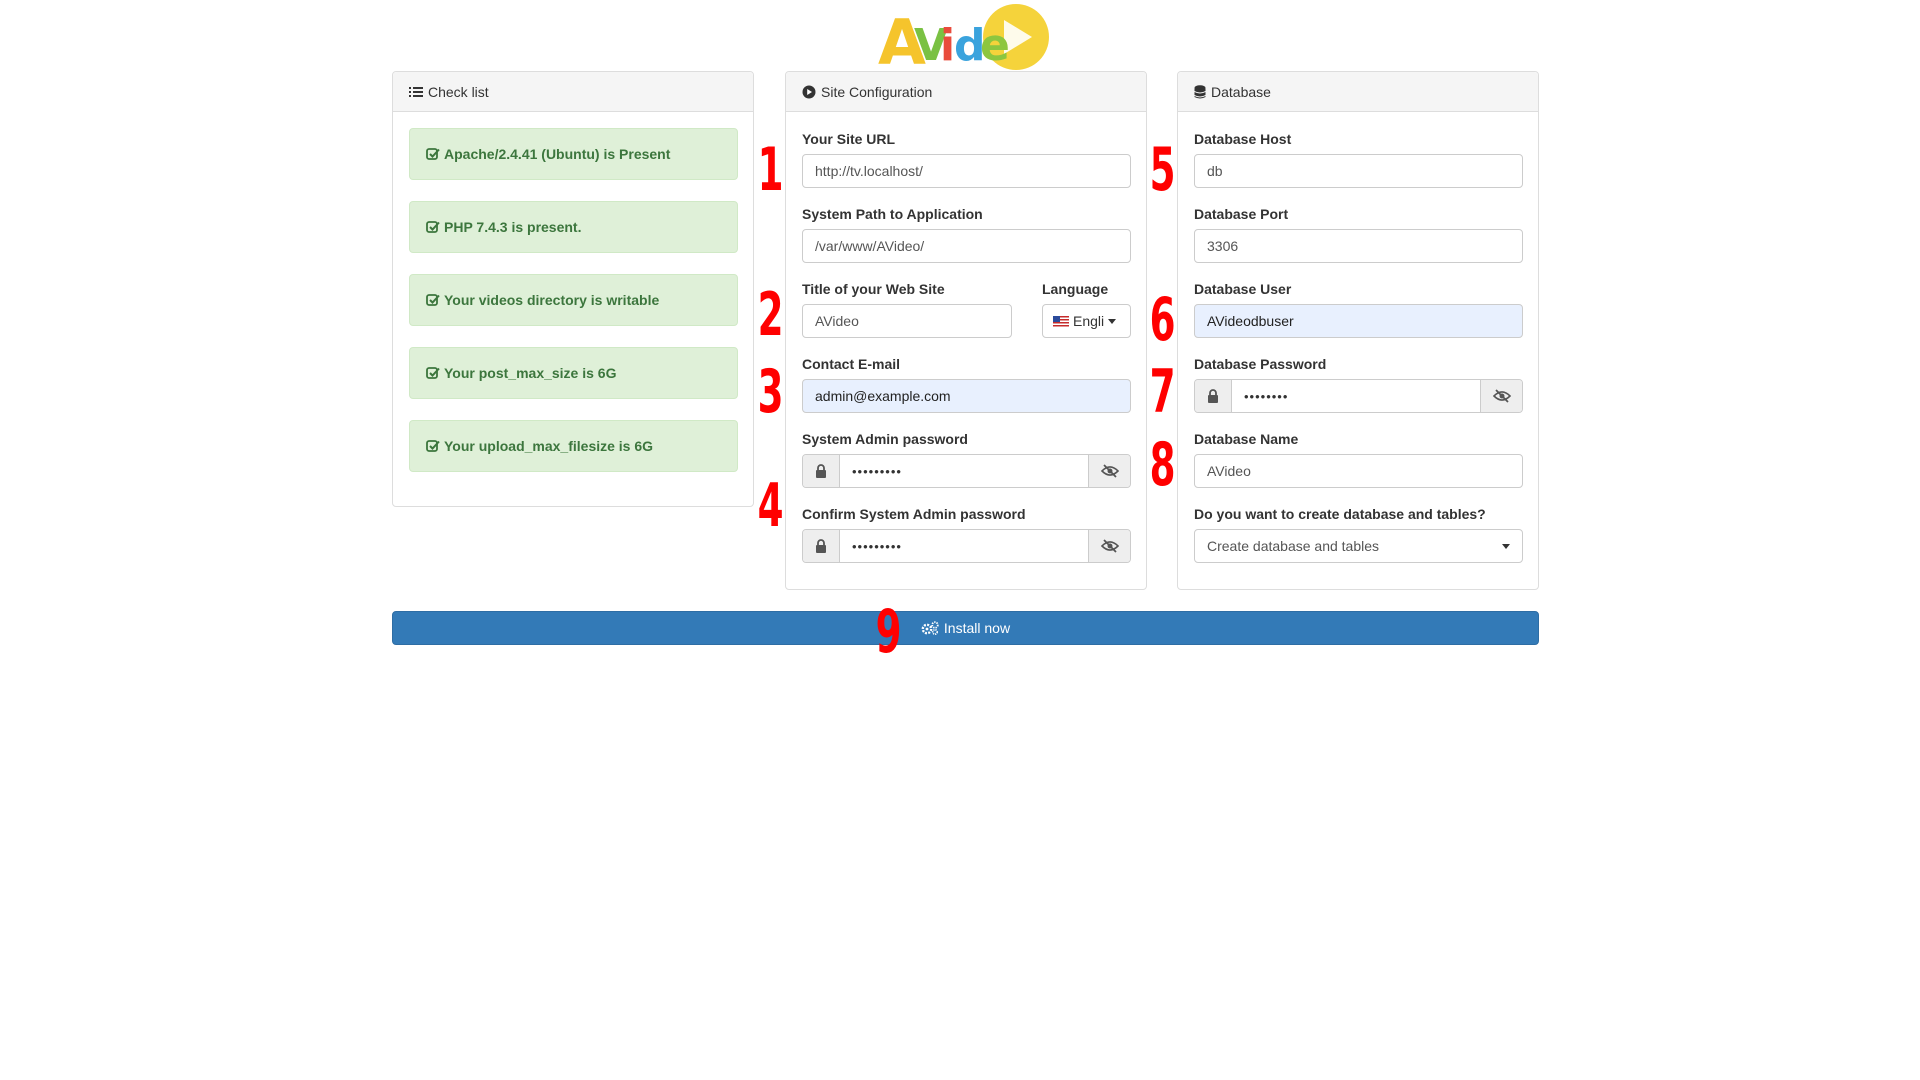 The width and height of the screenshot is (1920, 1080). I want to click on check-item-php: PHP 7.4.3 is present., so click(573, 227).